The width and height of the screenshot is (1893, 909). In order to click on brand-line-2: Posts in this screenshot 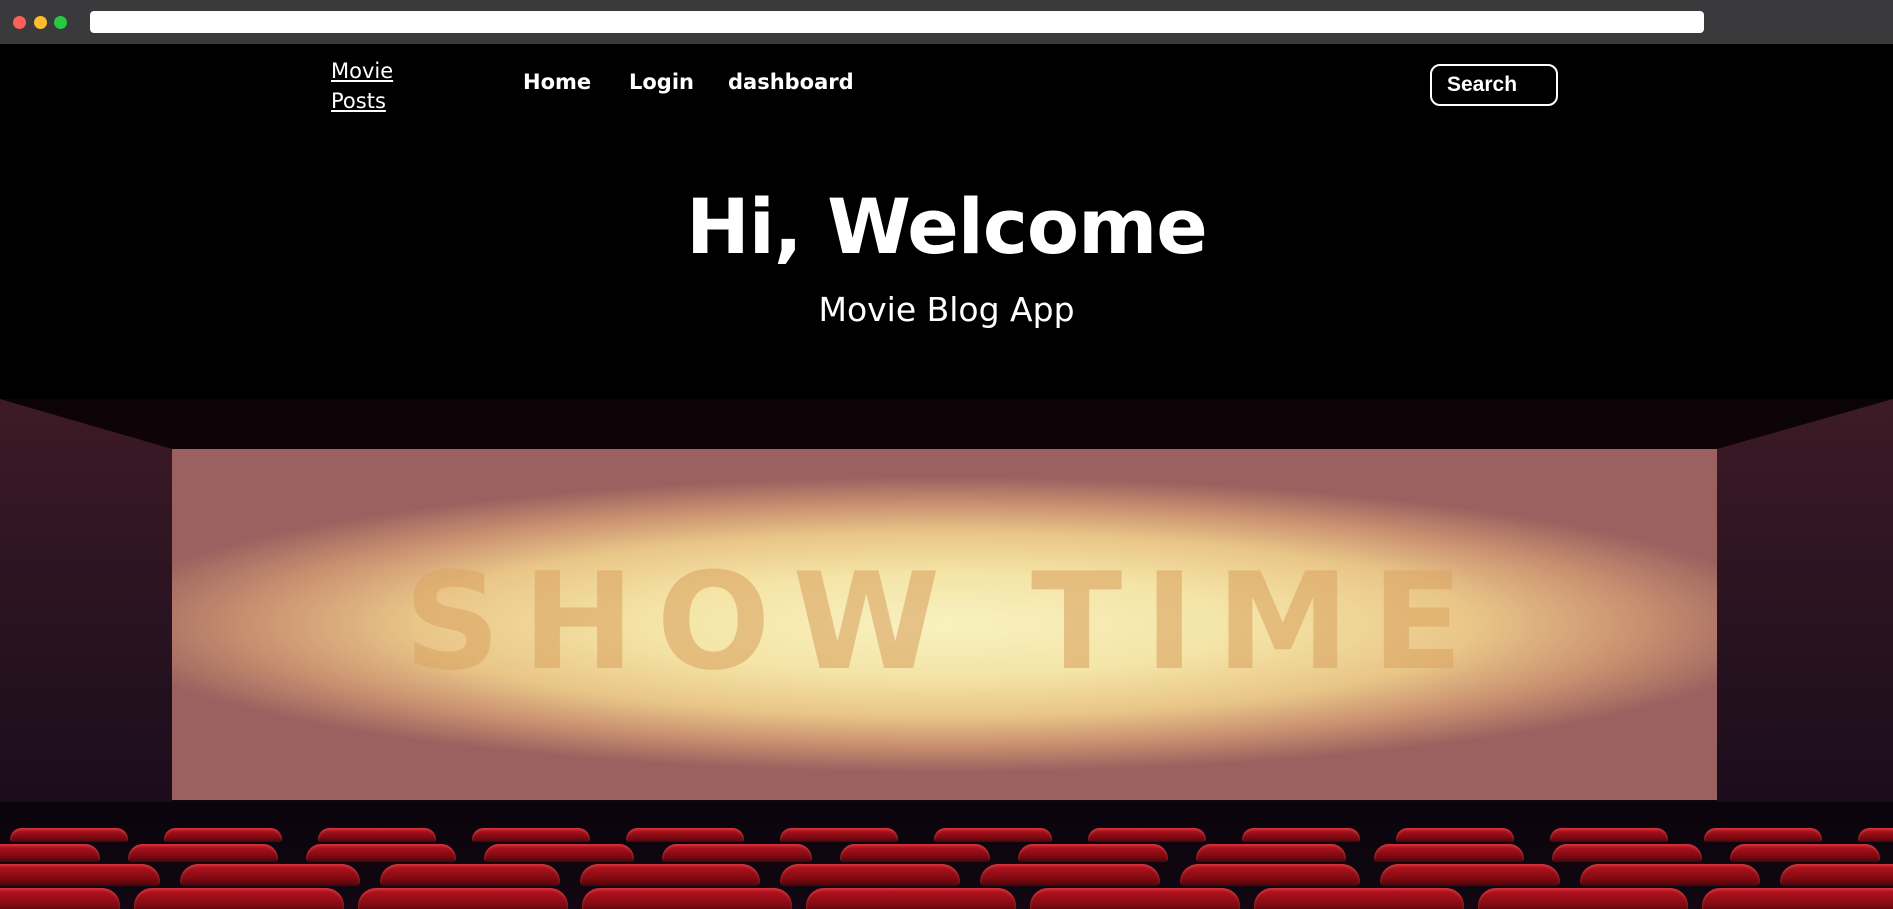, I will do `click(358, 101)`.